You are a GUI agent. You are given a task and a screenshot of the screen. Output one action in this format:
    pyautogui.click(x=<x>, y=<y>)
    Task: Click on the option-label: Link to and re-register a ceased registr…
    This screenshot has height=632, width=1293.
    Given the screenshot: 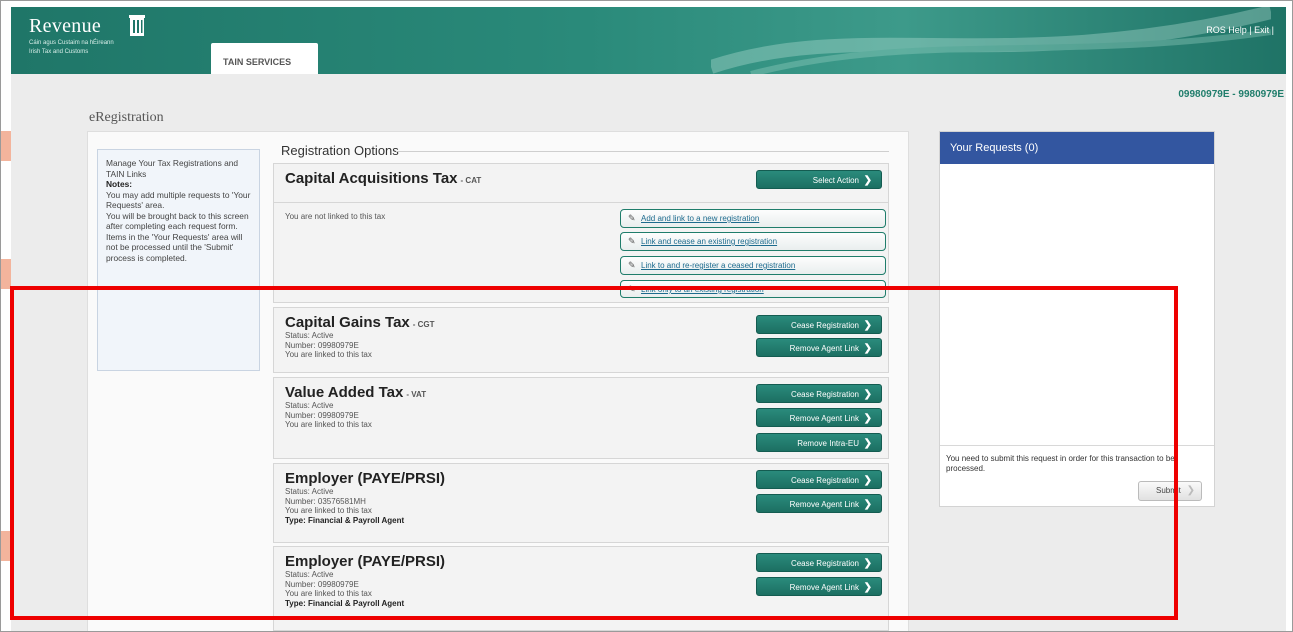 What is the action you would take?
    pyautogui.click(x=718, y=265)
    